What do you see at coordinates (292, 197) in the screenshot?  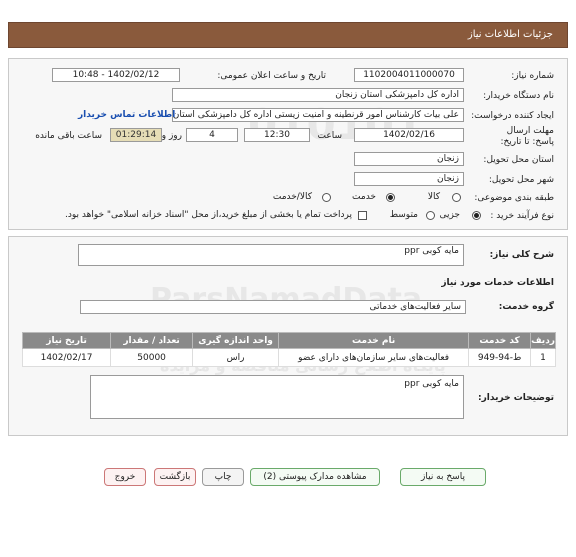 I see `category-option-goods-service: کالا/خدمت` at bounding box center [292, 197].